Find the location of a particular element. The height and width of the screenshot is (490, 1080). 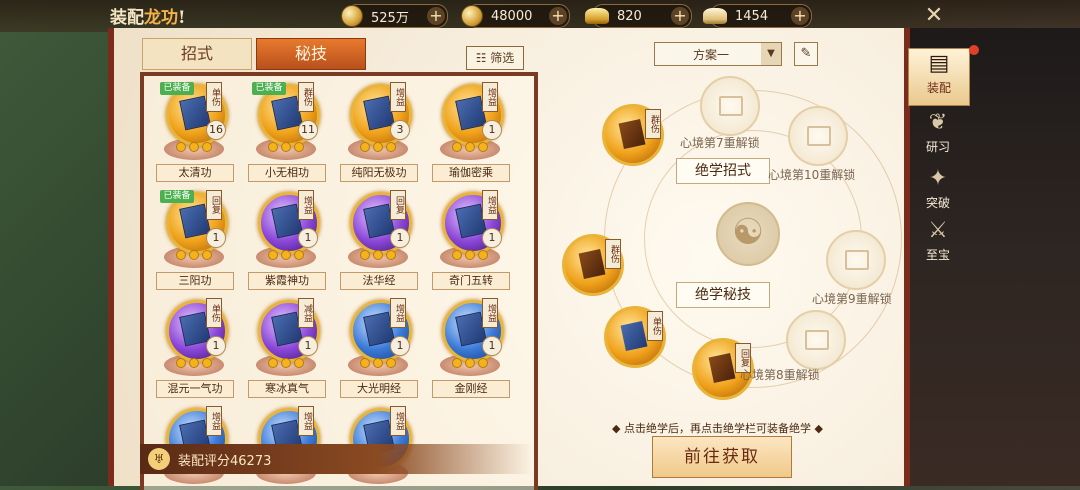

skill-level: 16 is located at coordinates (216, 130).